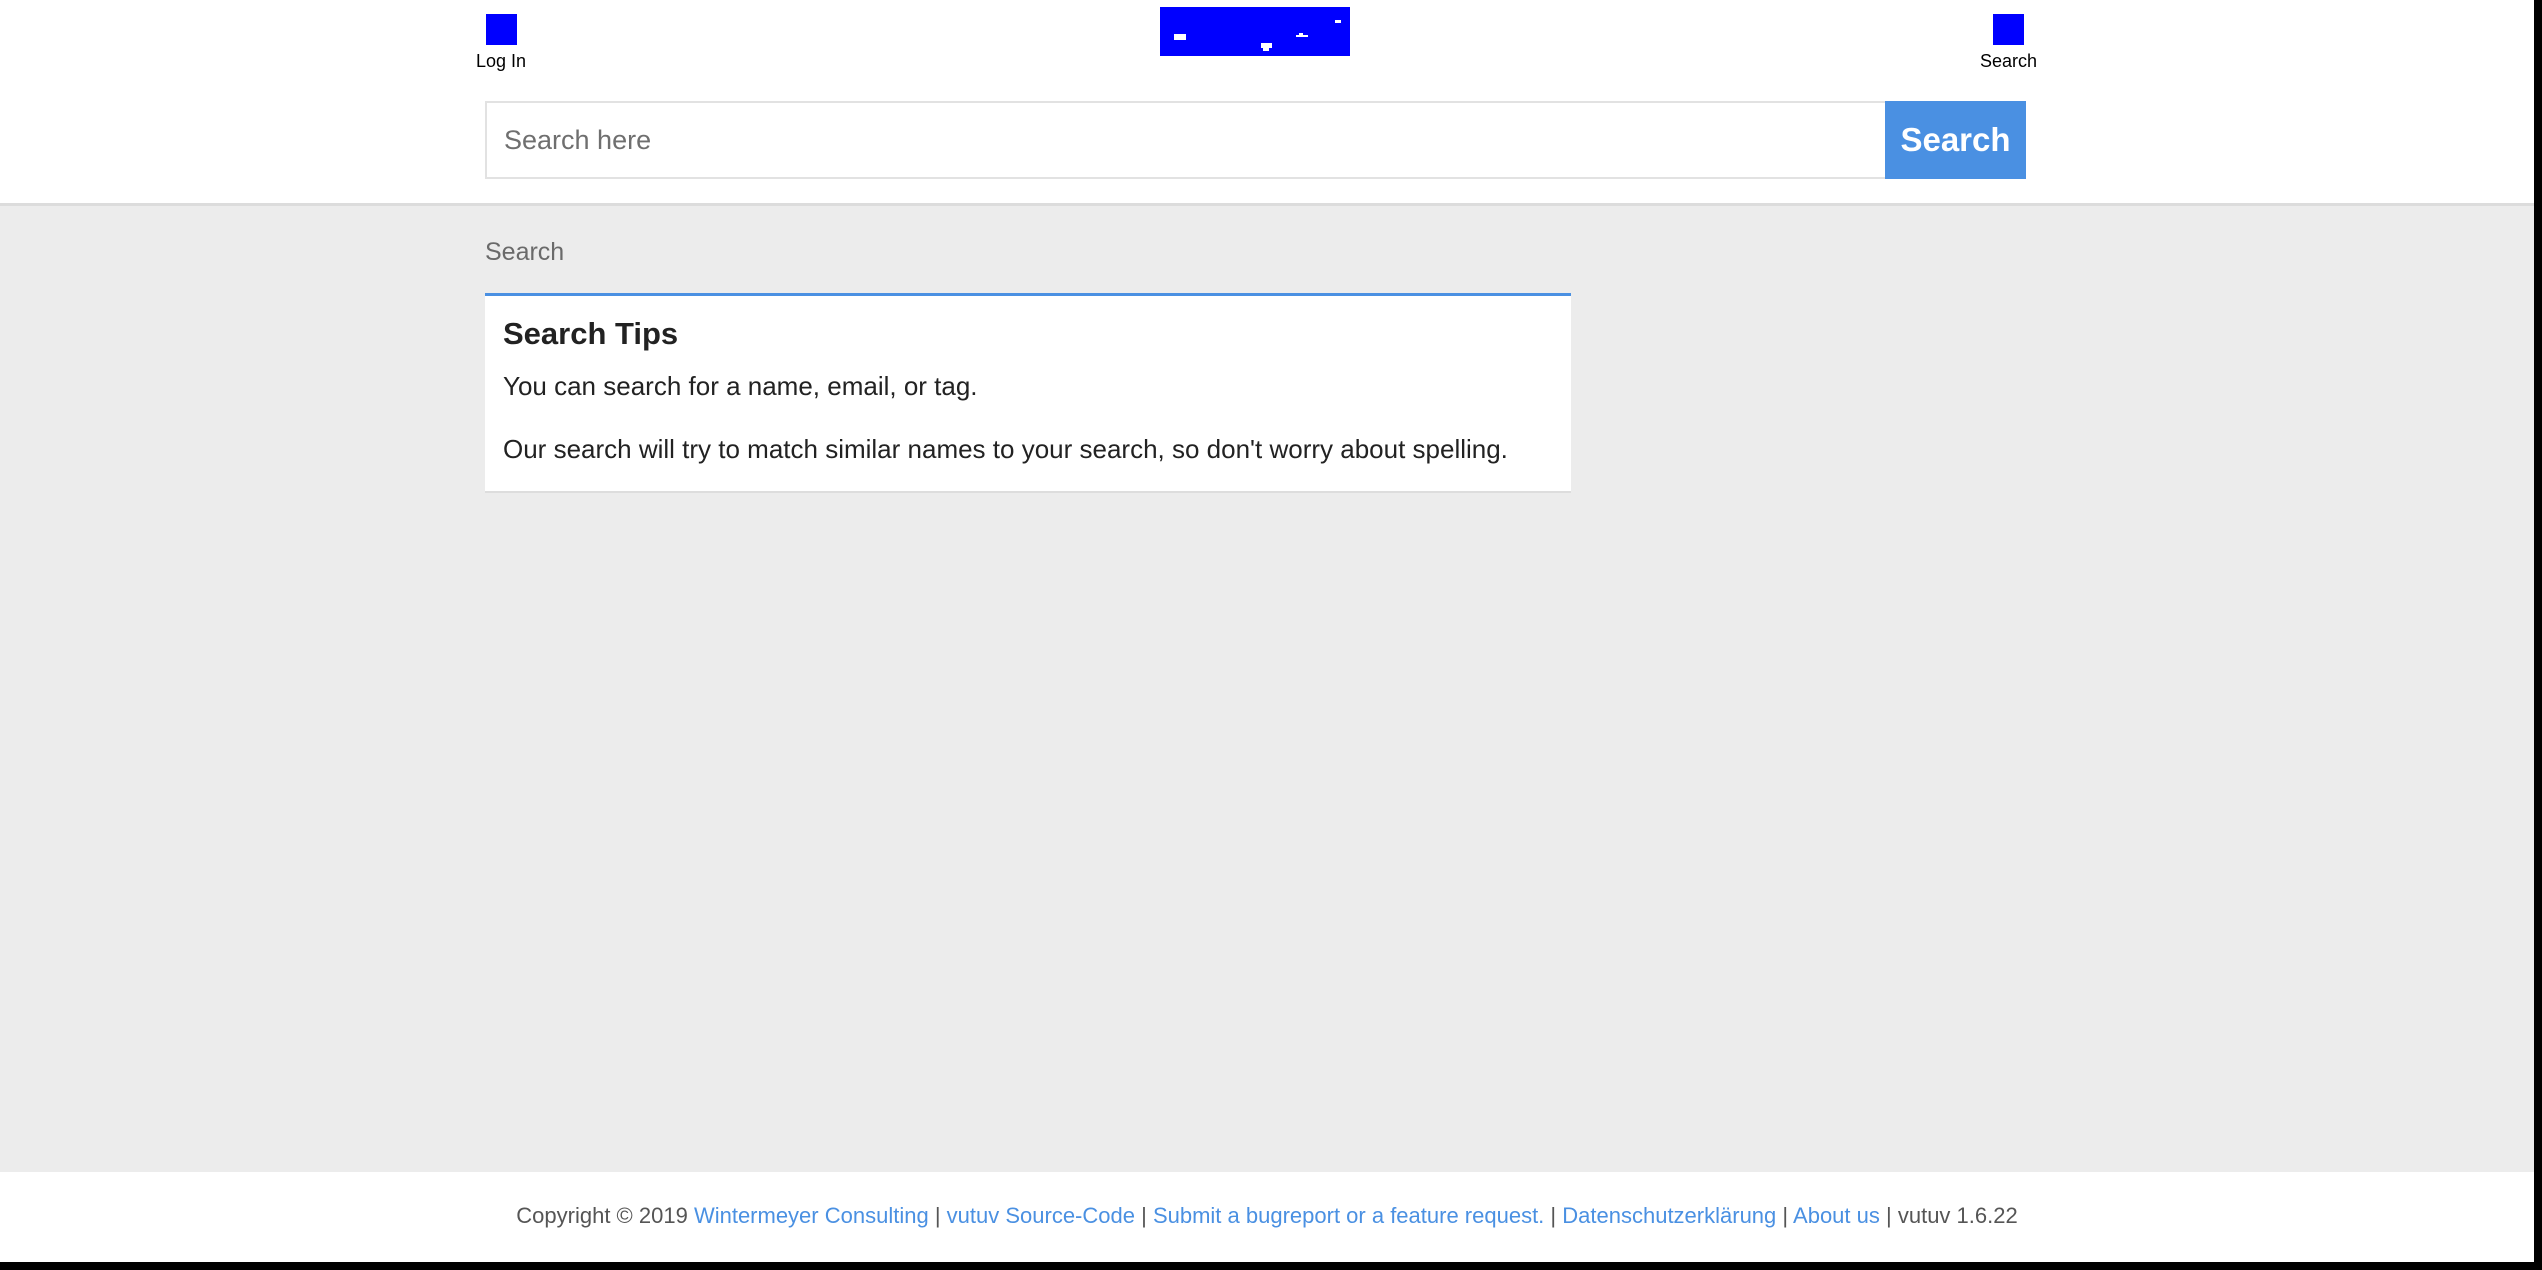 This screenshot has height=1270, width=2542. I want to click on login-icon, so click(501, 29).